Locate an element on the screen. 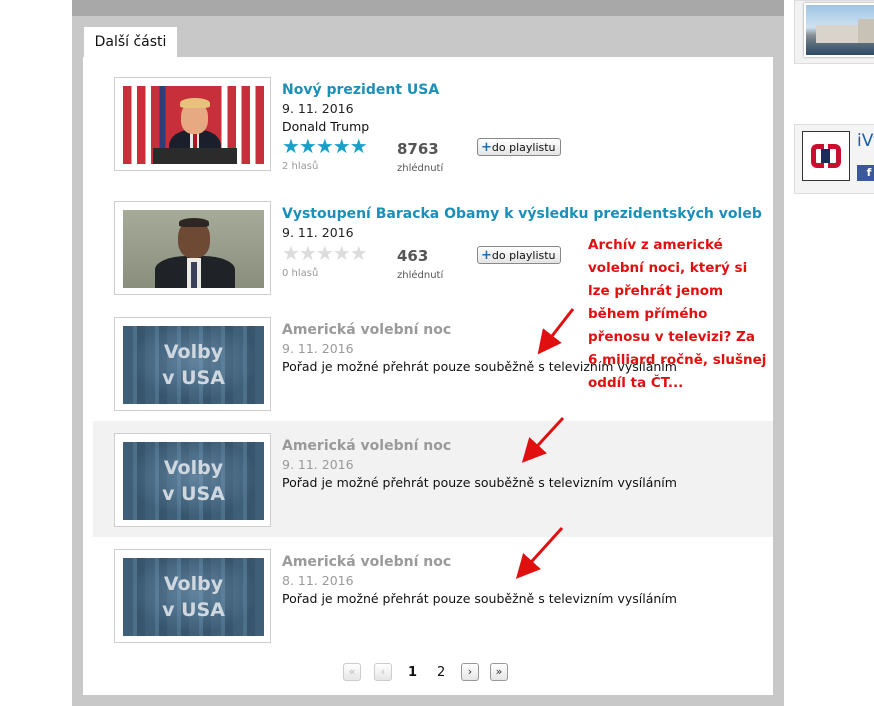  last-page-button: » is located at coordinates (499, 672).